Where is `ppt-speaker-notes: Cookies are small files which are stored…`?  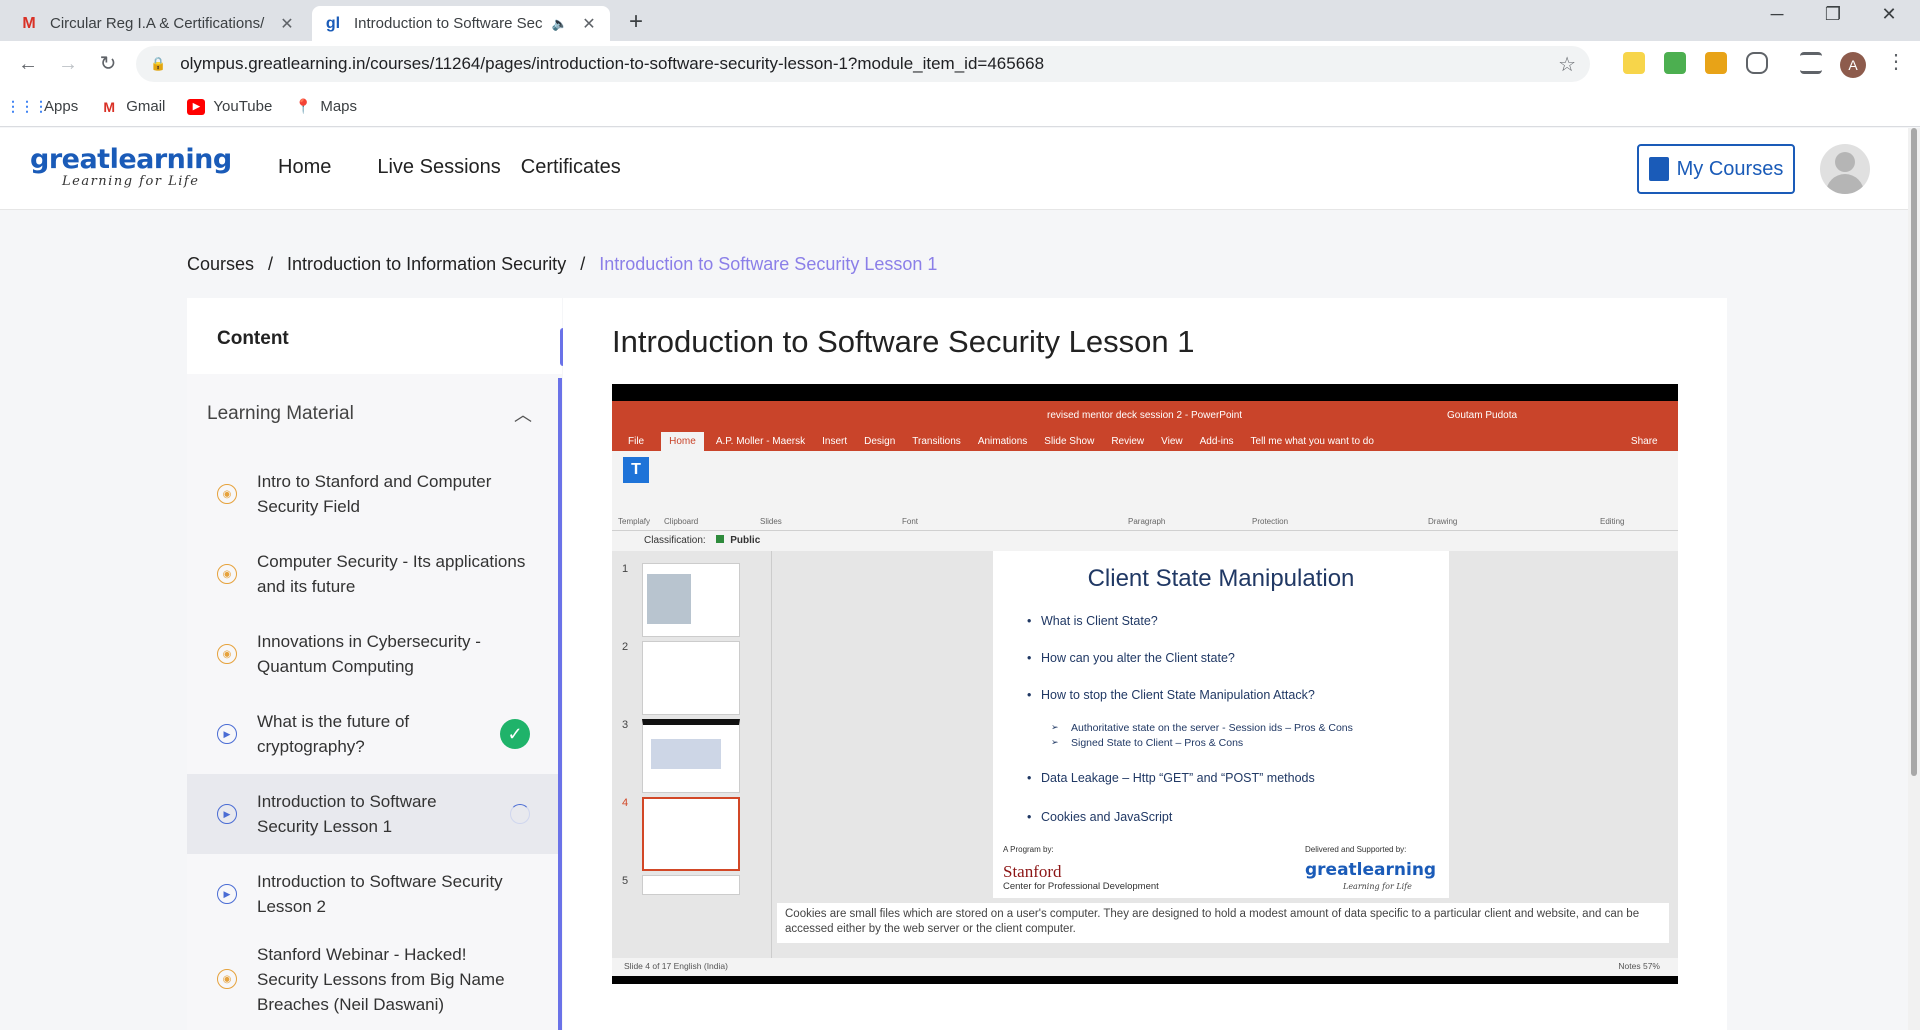 ppt-speaker-notes: Cookies are small files which are stored… is located at coordinates (1223, 923).